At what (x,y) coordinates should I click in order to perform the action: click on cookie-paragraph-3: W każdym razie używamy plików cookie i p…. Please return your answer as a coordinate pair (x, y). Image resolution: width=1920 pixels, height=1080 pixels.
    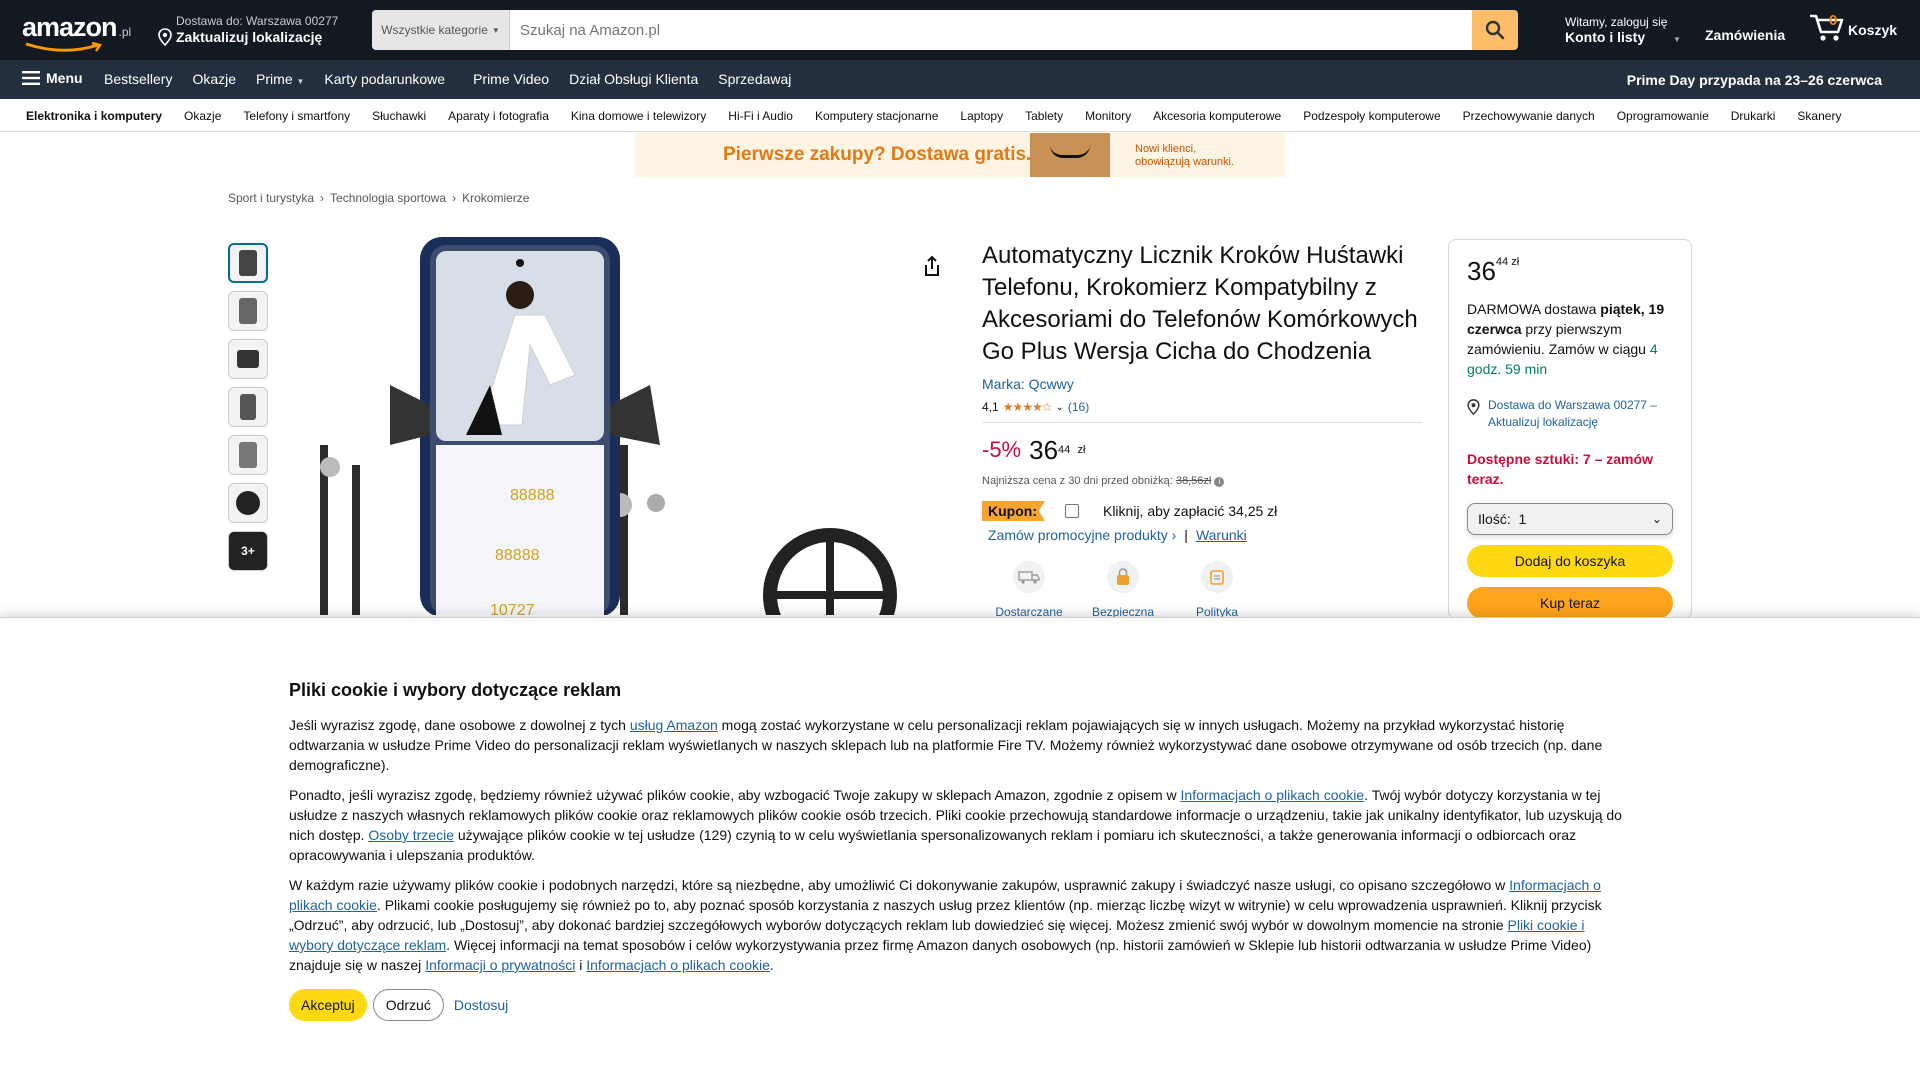
    Looking at the image, I should click on (959, 925).